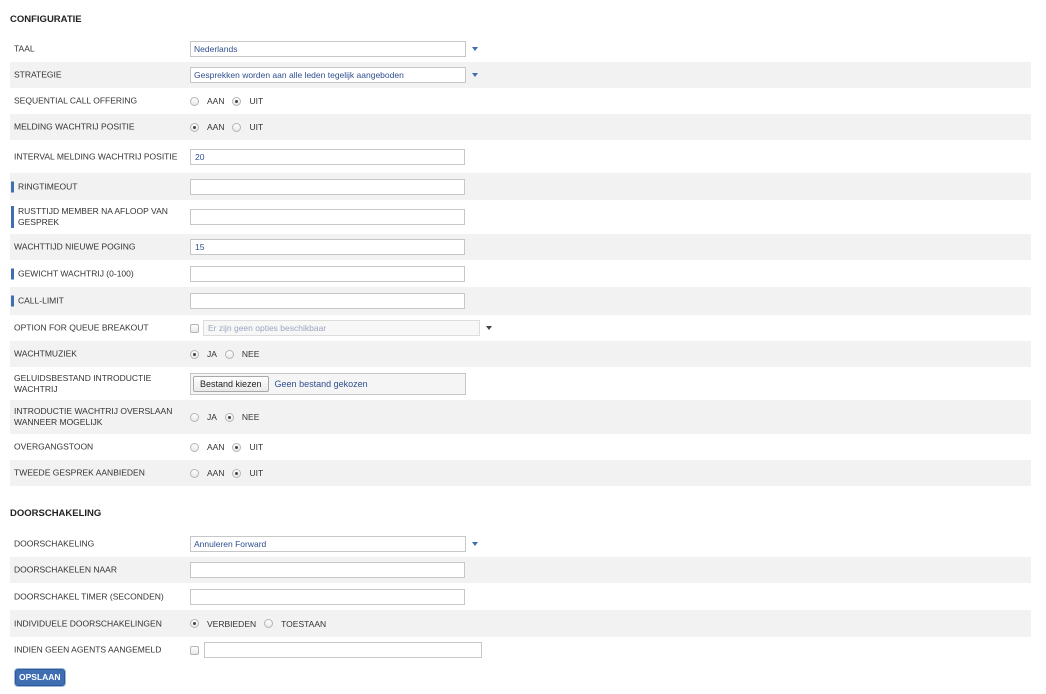  I want to click on tweede-aan-label: AAN, so click(216, 473).